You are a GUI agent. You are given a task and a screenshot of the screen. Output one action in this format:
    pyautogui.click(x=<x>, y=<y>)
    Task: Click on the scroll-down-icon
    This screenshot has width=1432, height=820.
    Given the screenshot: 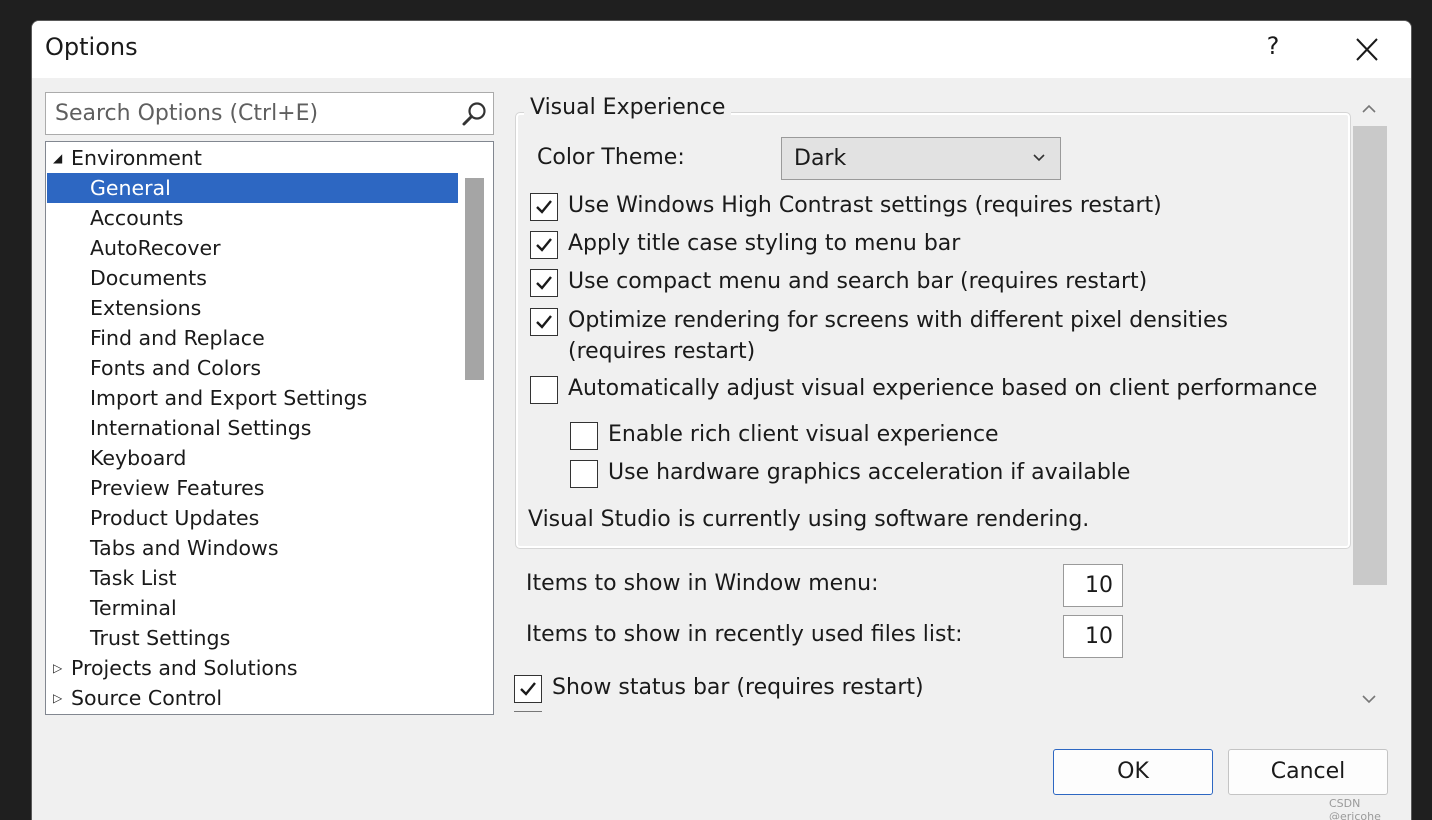 What is the action you would take?
    pyautogui.click(x=1369, y=699)
    